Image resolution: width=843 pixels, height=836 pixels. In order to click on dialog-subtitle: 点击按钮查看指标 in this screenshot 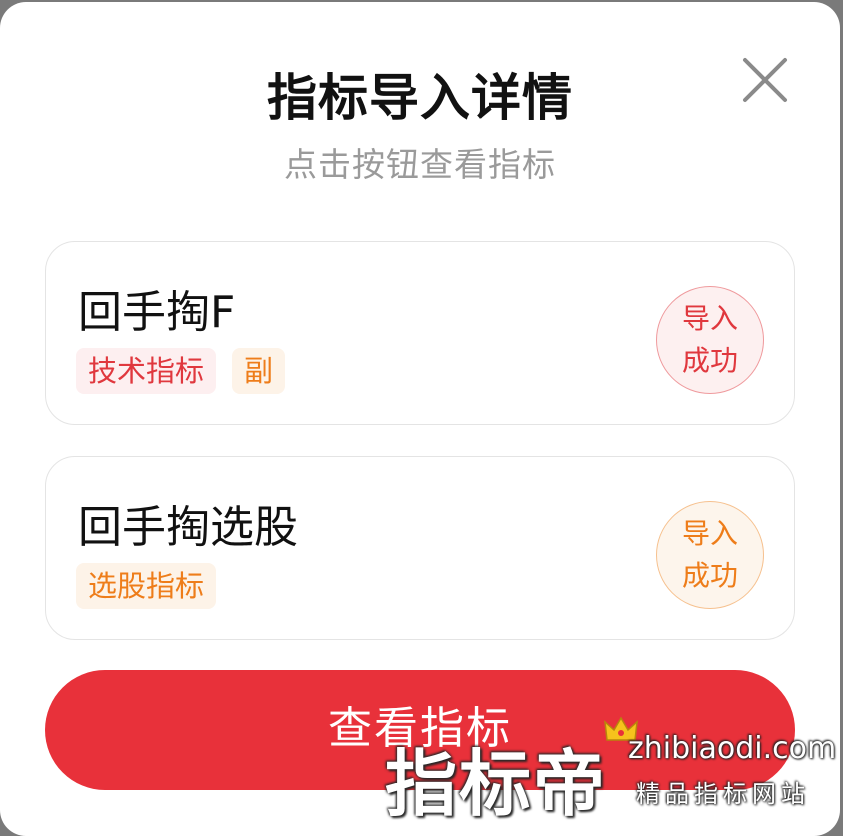, I will do `click(420, 164)`.